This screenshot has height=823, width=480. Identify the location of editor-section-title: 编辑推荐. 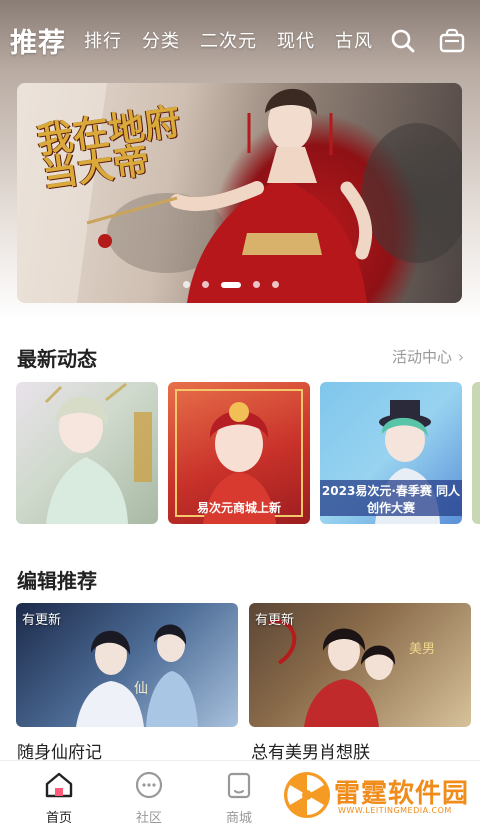
(57, 581).